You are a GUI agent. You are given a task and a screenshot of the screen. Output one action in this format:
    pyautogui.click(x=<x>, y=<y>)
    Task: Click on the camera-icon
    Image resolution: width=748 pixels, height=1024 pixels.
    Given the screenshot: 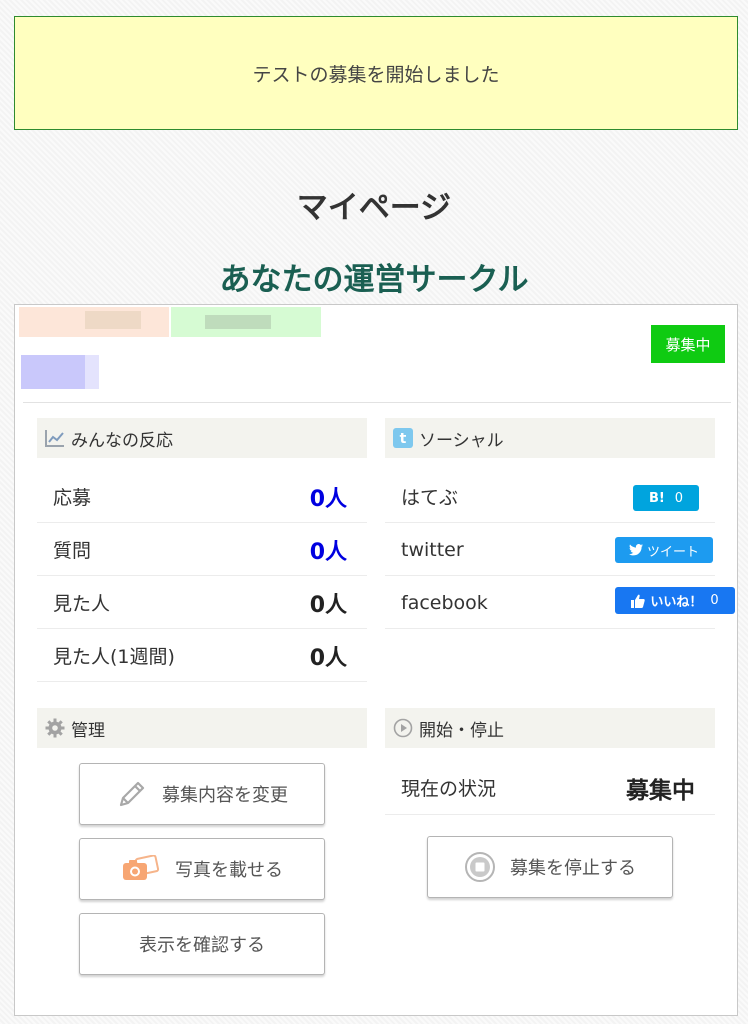 What is the action you would take?
    pyautogui.click(x=141, y=869)
    